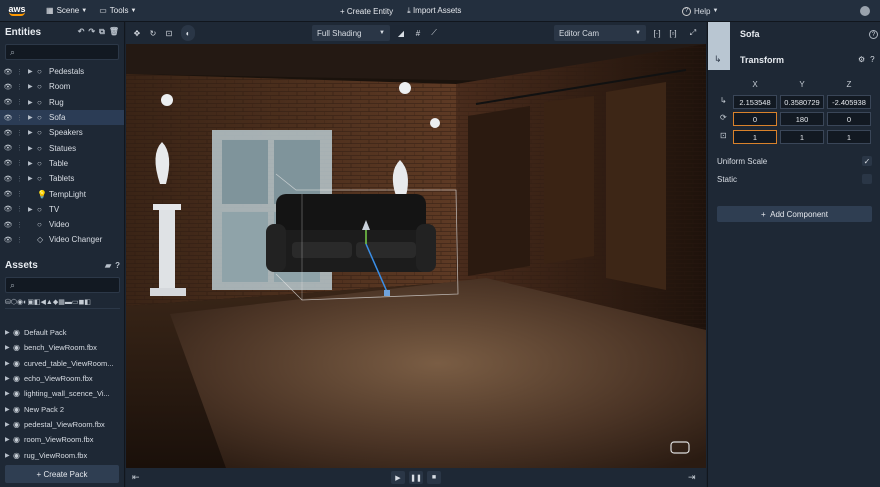 Image resolution: width=880 pixels, height=487 pixels. Describe the element at coordinates (794, 214) in the screenshot. I see `add-component-button: + Add Component` at that location.